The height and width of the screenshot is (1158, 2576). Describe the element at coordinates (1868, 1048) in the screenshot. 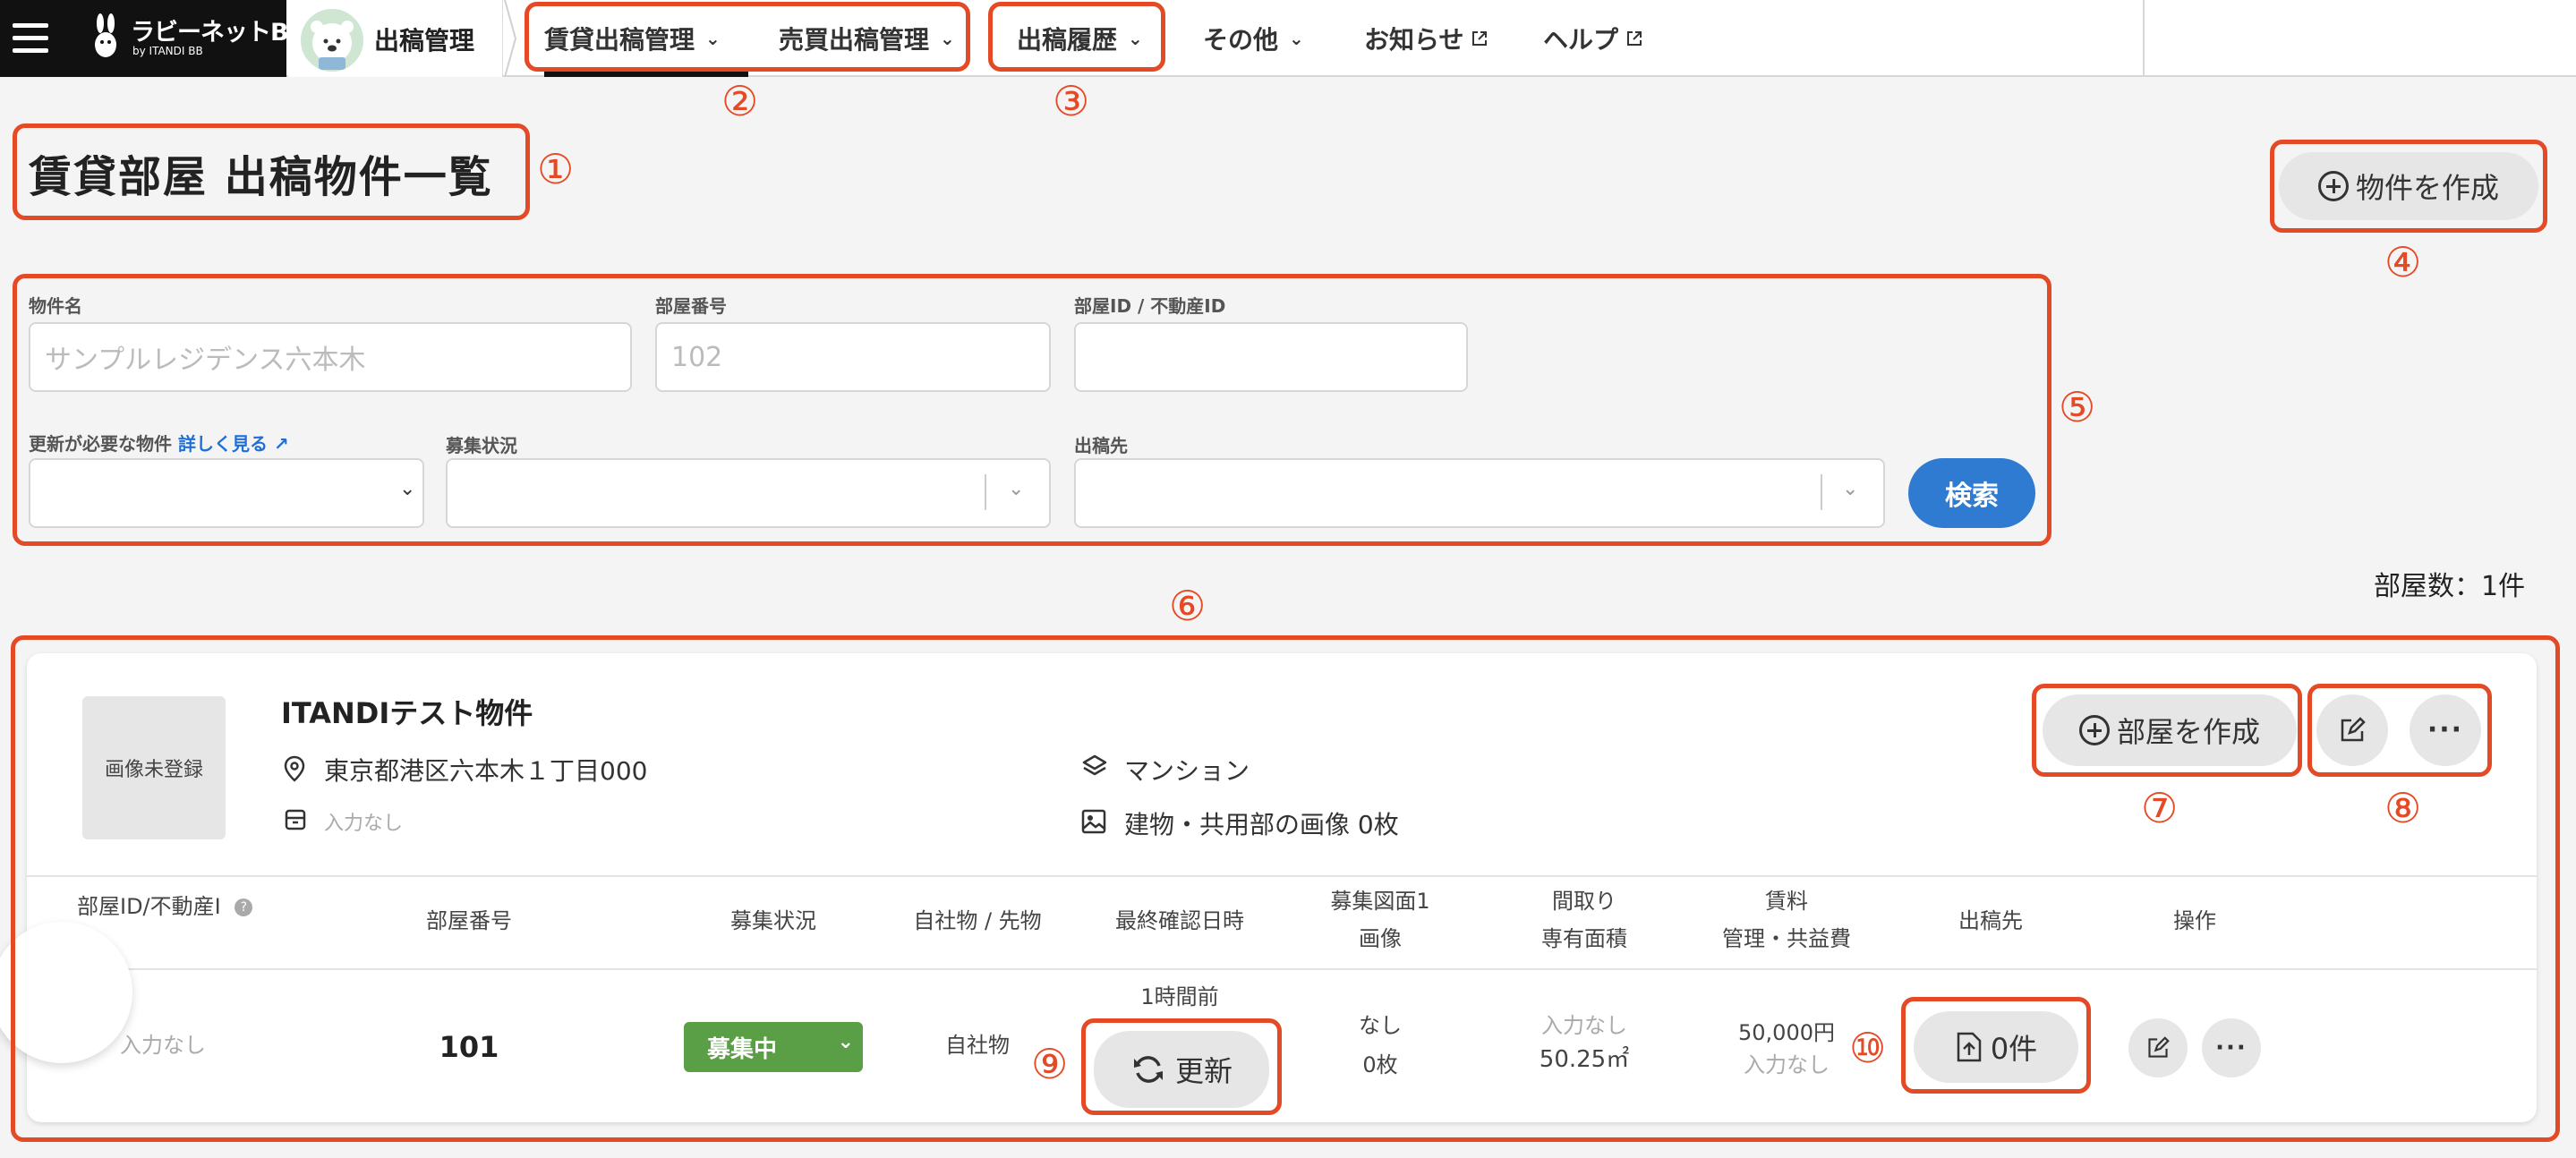

I see `annotation-number-10: ⑩` at that location.